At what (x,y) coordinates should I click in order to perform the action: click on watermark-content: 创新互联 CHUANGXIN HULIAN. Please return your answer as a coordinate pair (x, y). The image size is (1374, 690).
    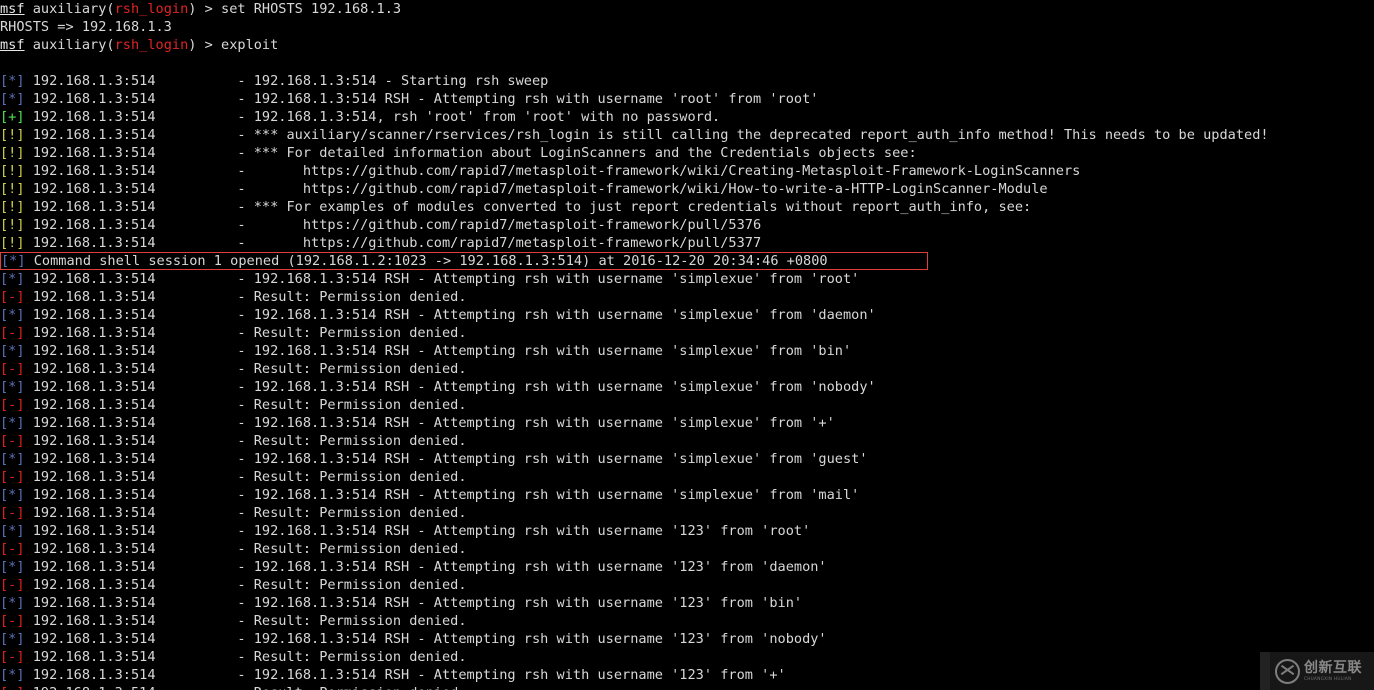
    Looking at the image, I should click on (1316, 671).